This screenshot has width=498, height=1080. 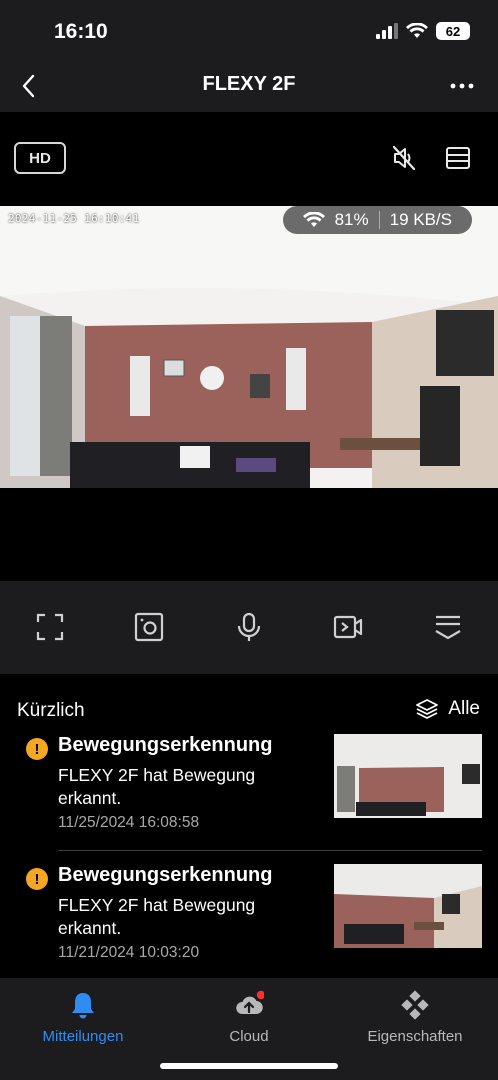 I want to click on event-time: 11/21/2024 10:03:20, so click(x=129, y=952).